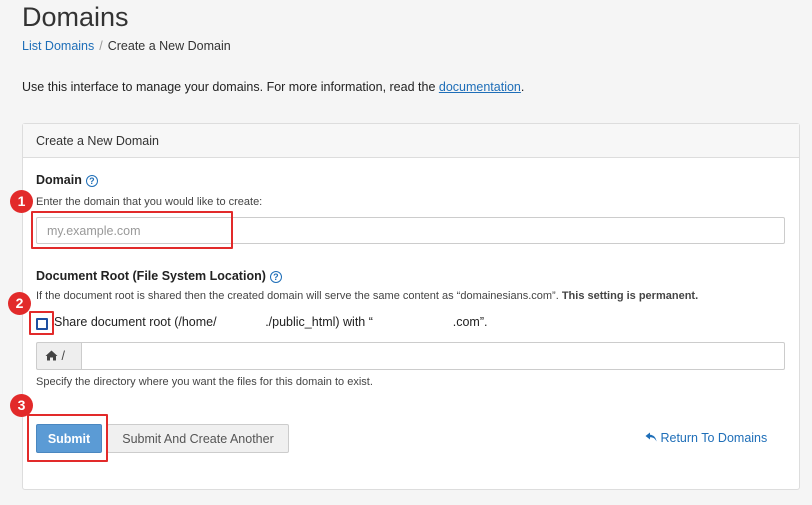 The height and width of the screenshot is (505, 812). Describe the element at coordinates (151, 276) in the screenshot. I see `document-root-label-text: Document Root (File System Location)` at that location.